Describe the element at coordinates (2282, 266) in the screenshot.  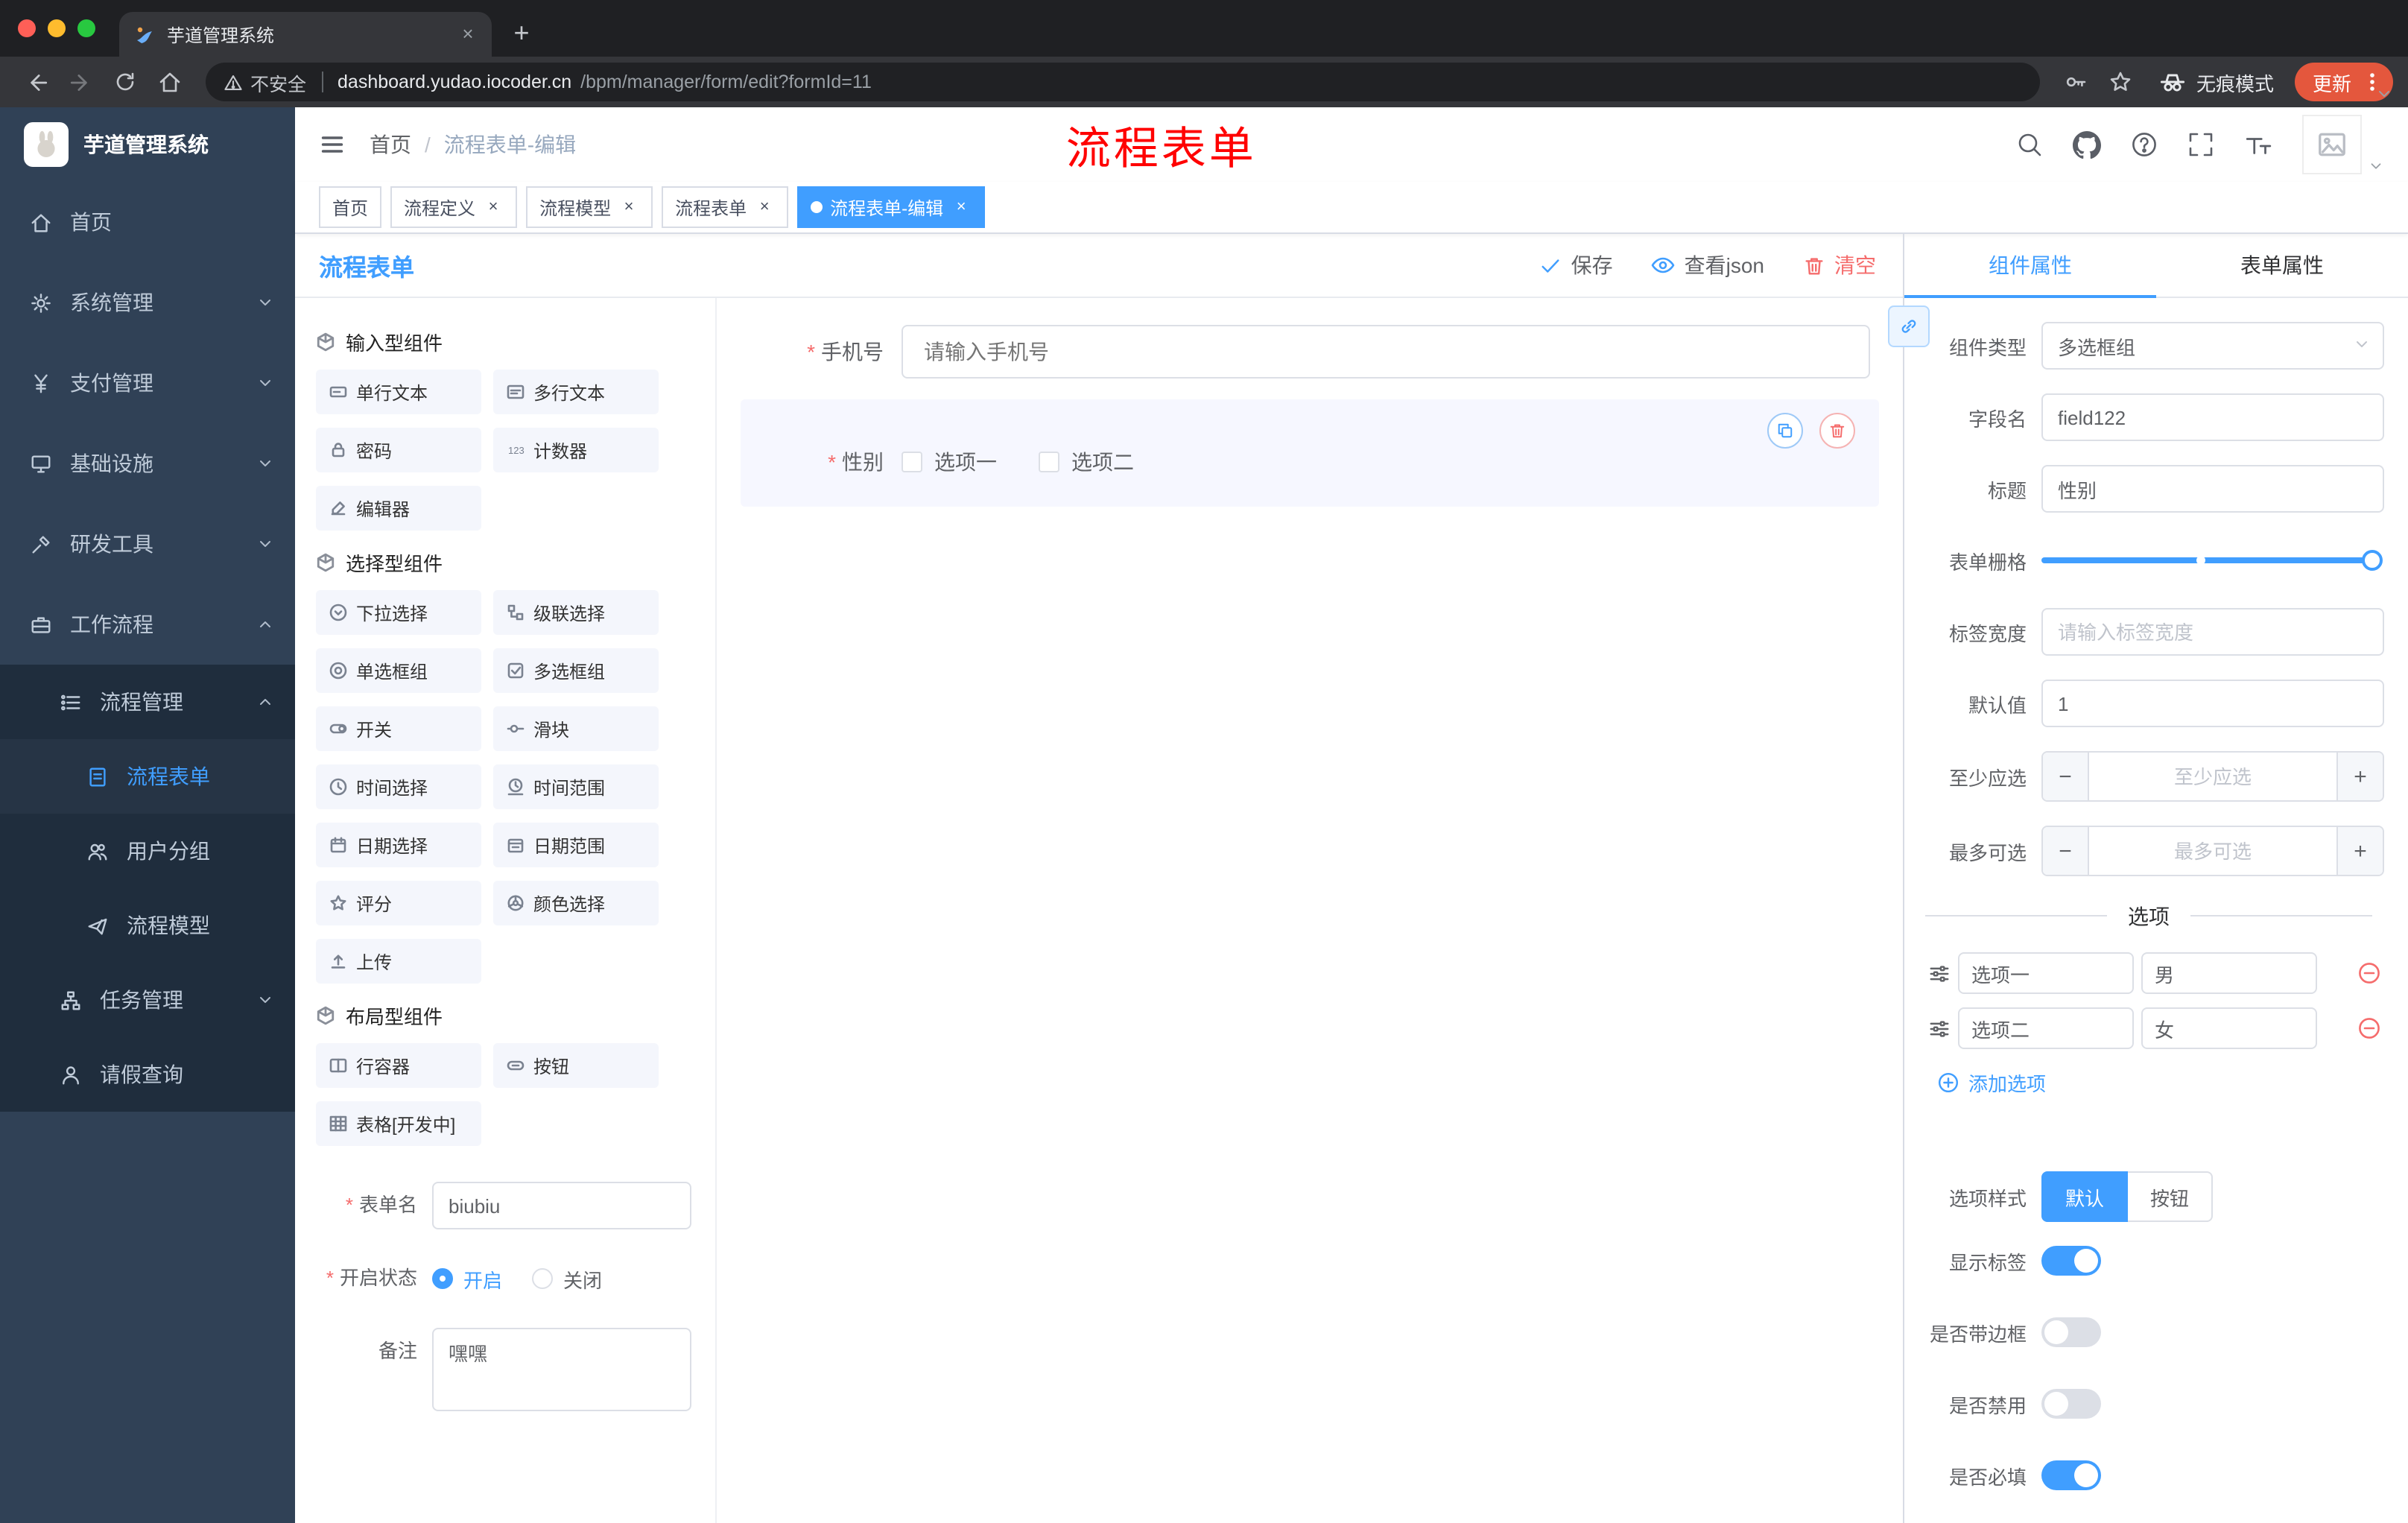
I see `tab-form-props: 表单属性` at that location.